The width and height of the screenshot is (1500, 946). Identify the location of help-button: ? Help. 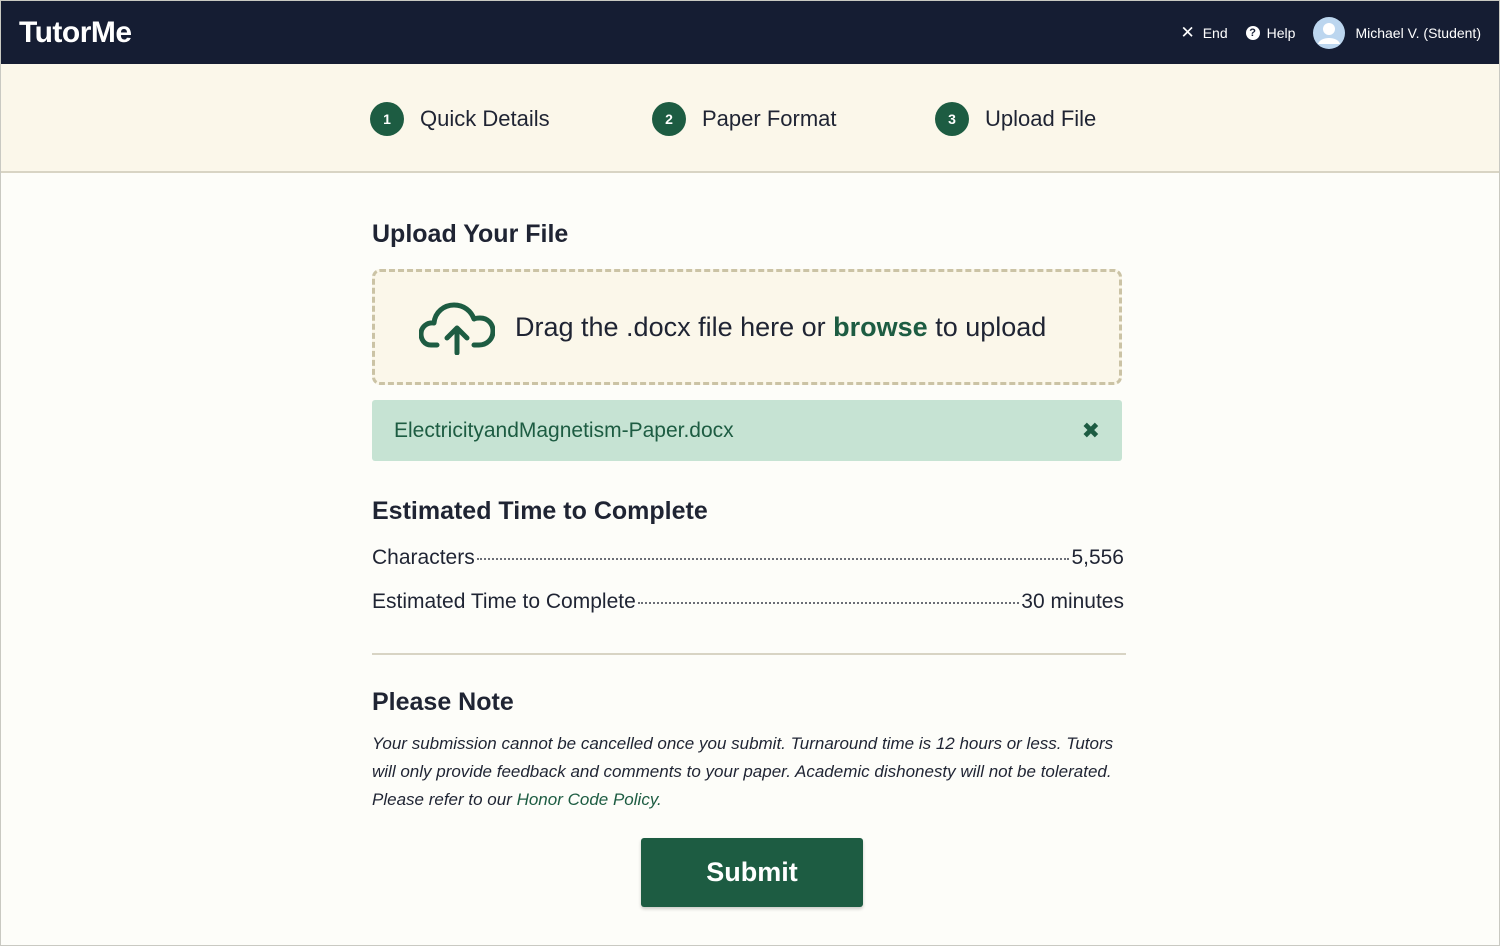
(1270, 32).